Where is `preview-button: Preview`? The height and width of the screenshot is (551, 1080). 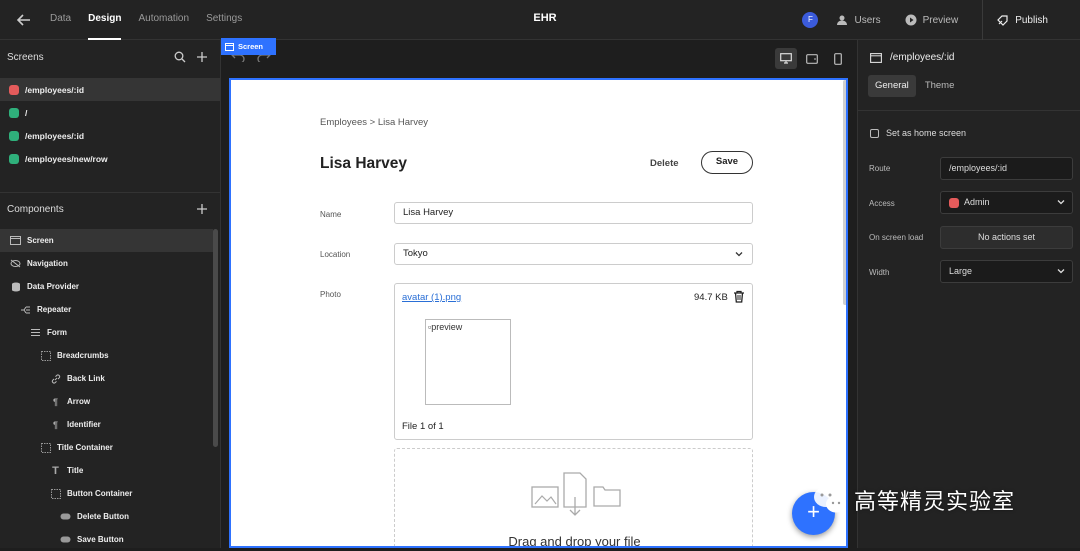
preview-button: Preview is located at coordinates (931, 20).